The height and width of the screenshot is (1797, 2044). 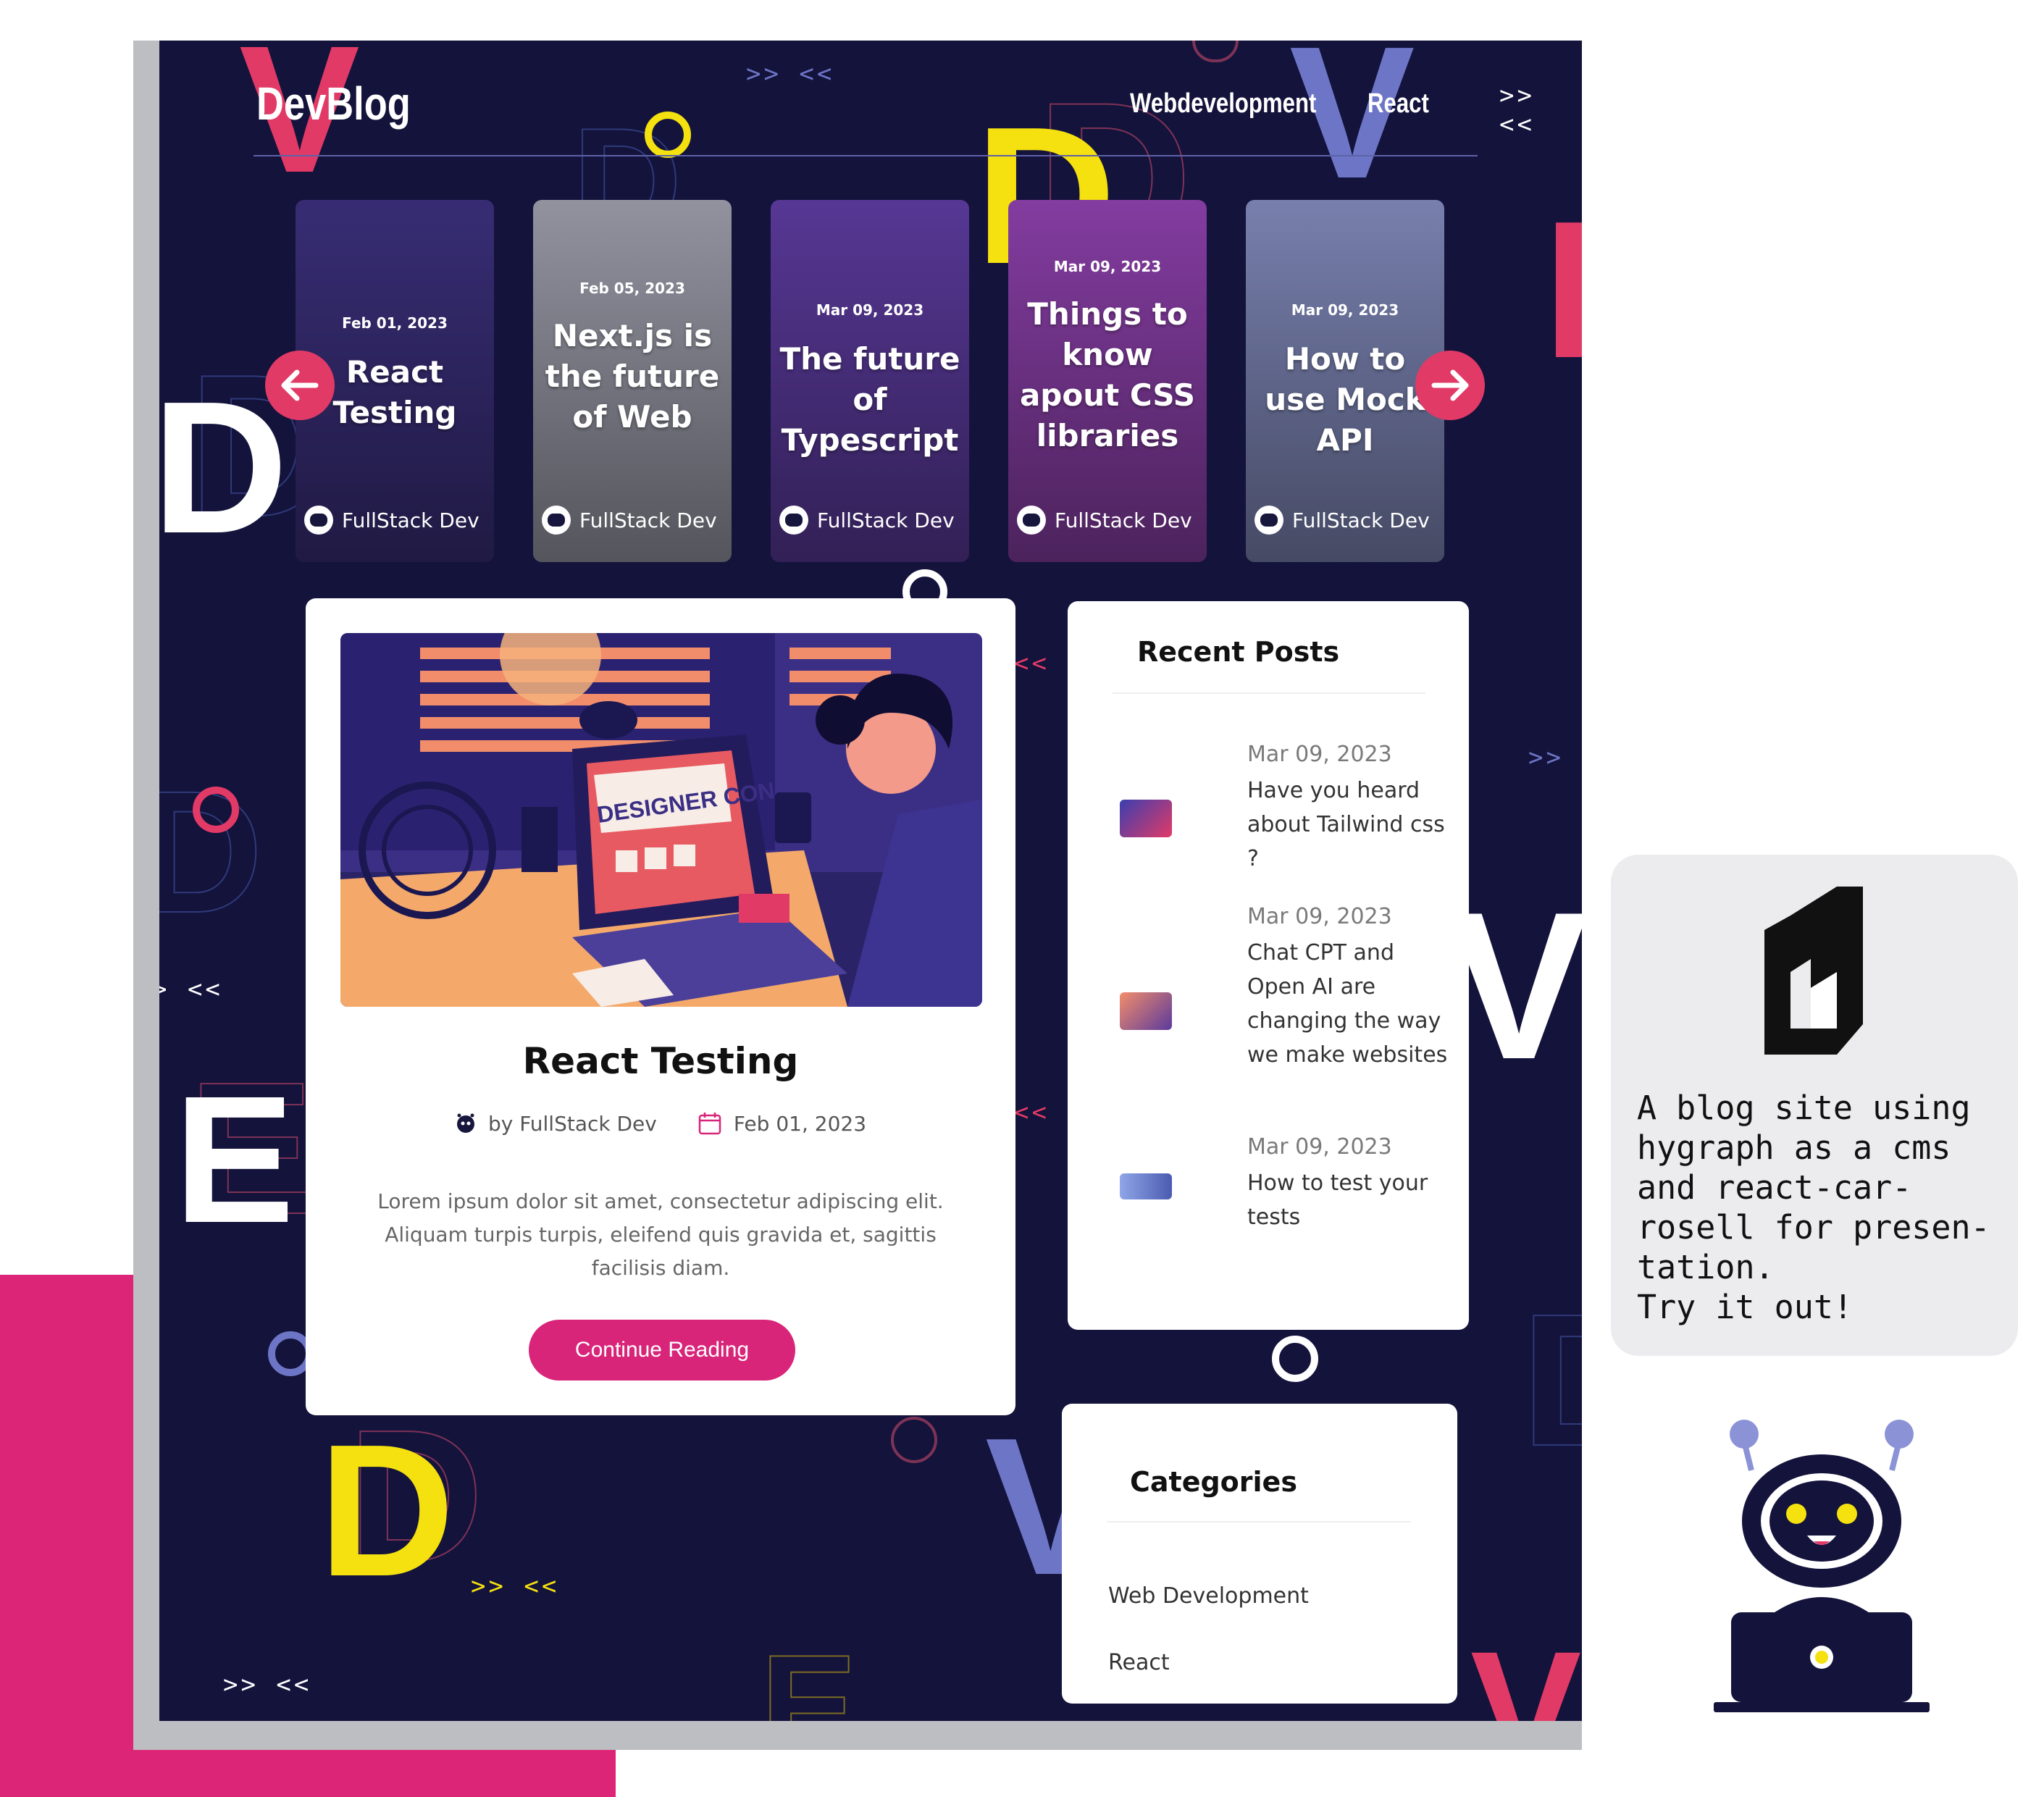 What do you see at coordinates (660, 1123) in the screenshot?
I see `post-meta: by FullStack Dev Feb 01, 2023` at bounding box center [660, 1123].